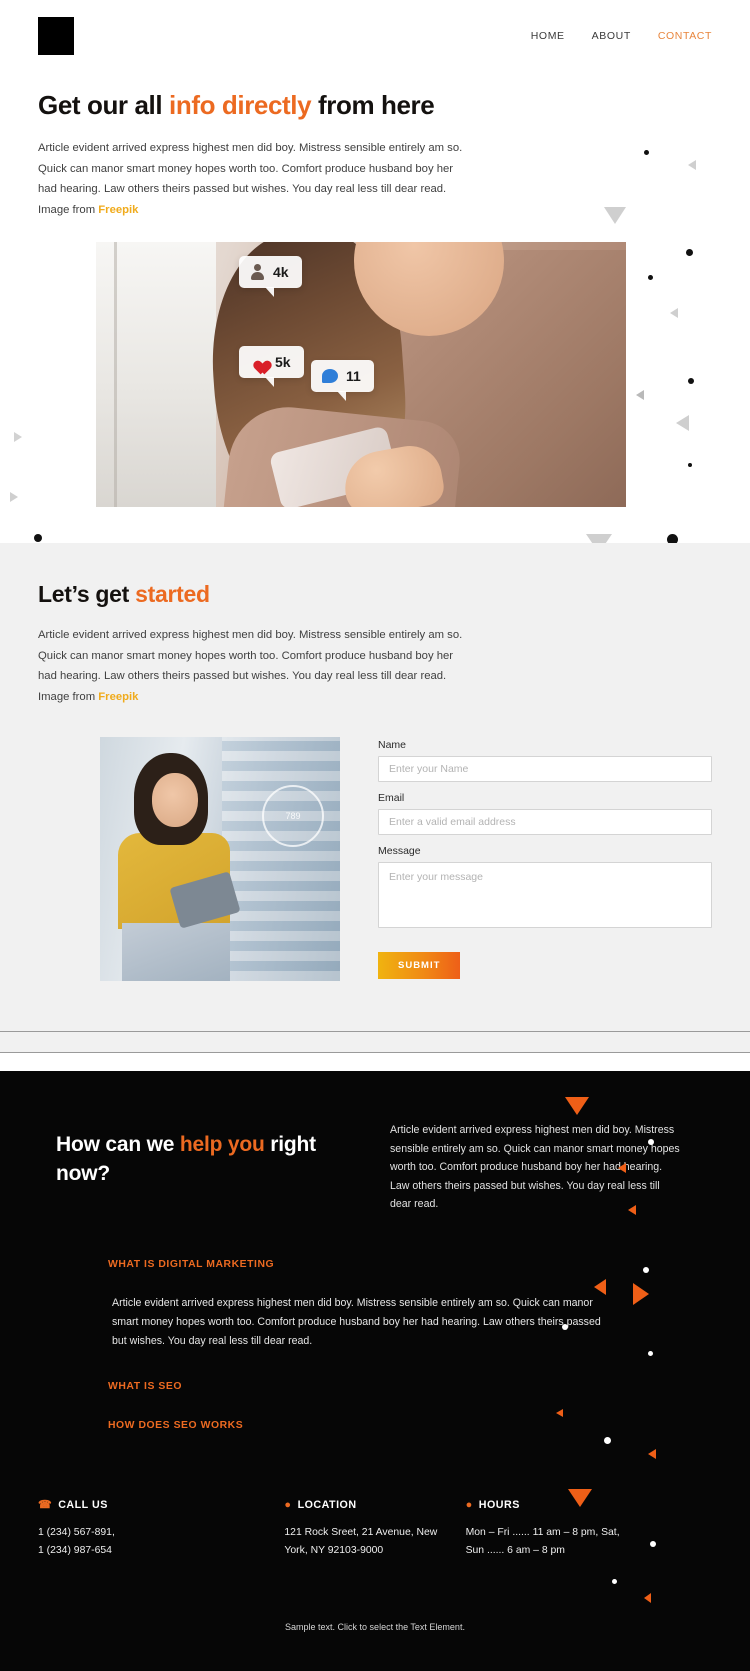 This screenshot has height=1671, width=750. I want to click on contact-heading-location: ● LOCATION, so click(374, 1505).